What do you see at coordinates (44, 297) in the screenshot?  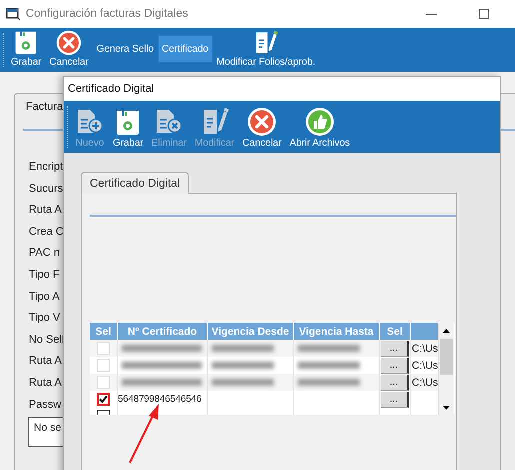 I see `field-label: Tipo A` at bounding box center [44, 297].